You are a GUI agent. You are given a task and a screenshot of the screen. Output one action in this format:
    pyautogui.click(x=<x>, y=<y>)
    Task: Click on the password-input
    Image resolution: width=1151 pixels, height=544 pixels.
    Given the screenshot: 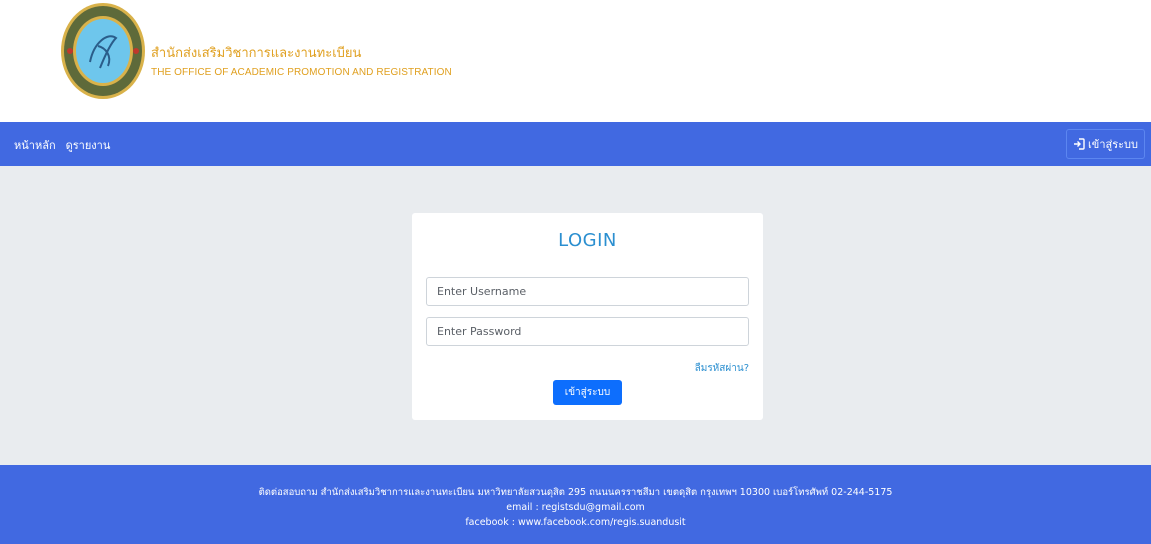 What is the action you would take?
    pyautogui.click(x=587, y=331)
    